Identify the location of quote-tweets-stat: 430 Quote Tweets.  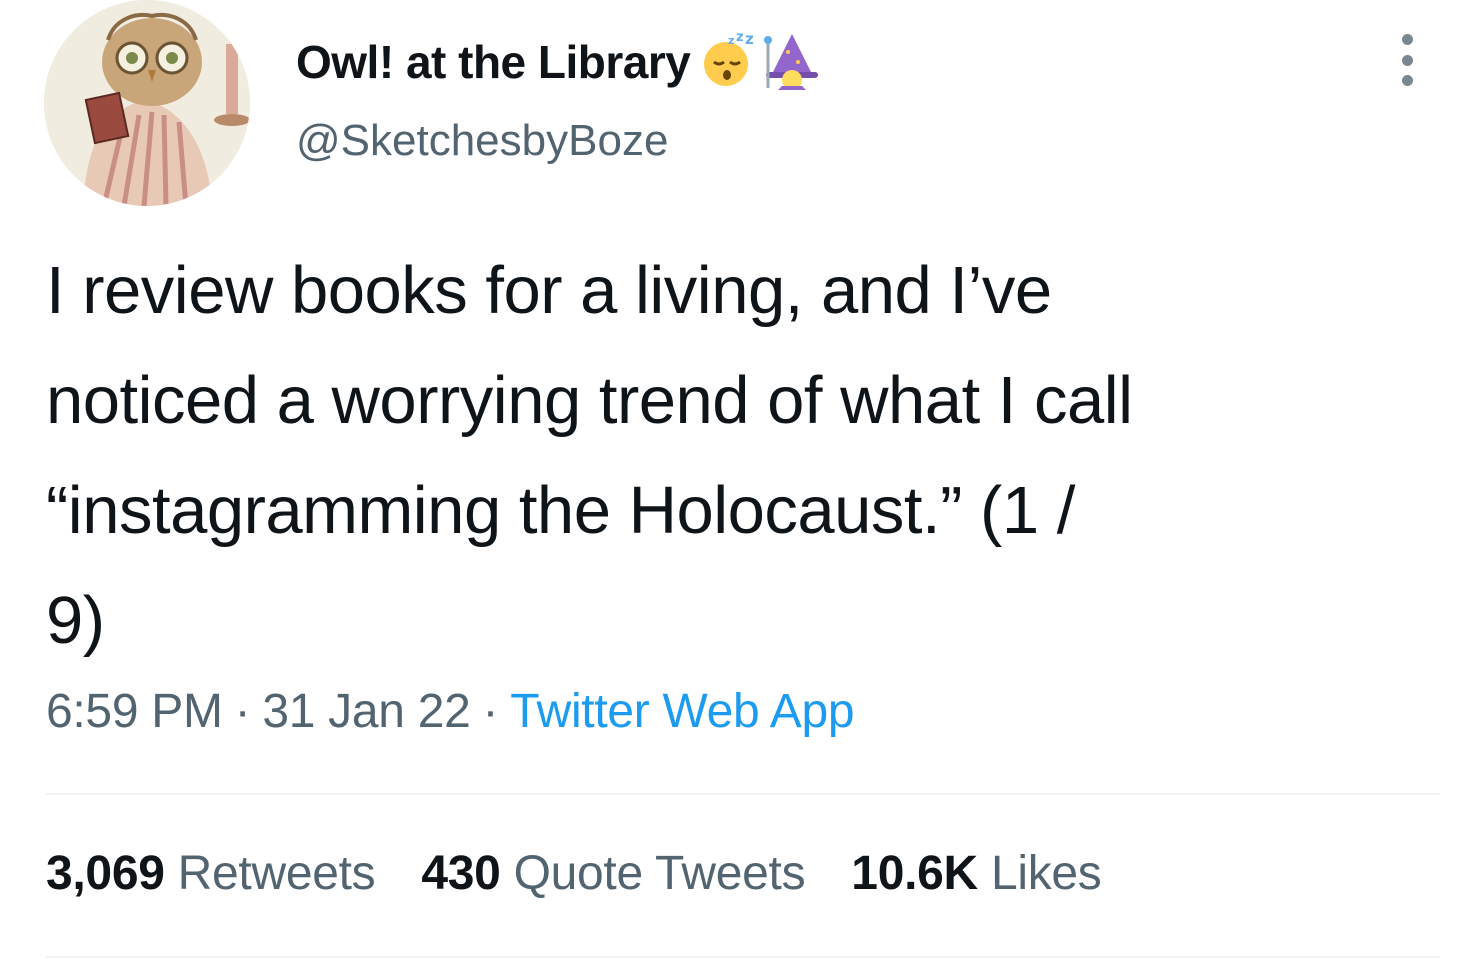
(613, 873).